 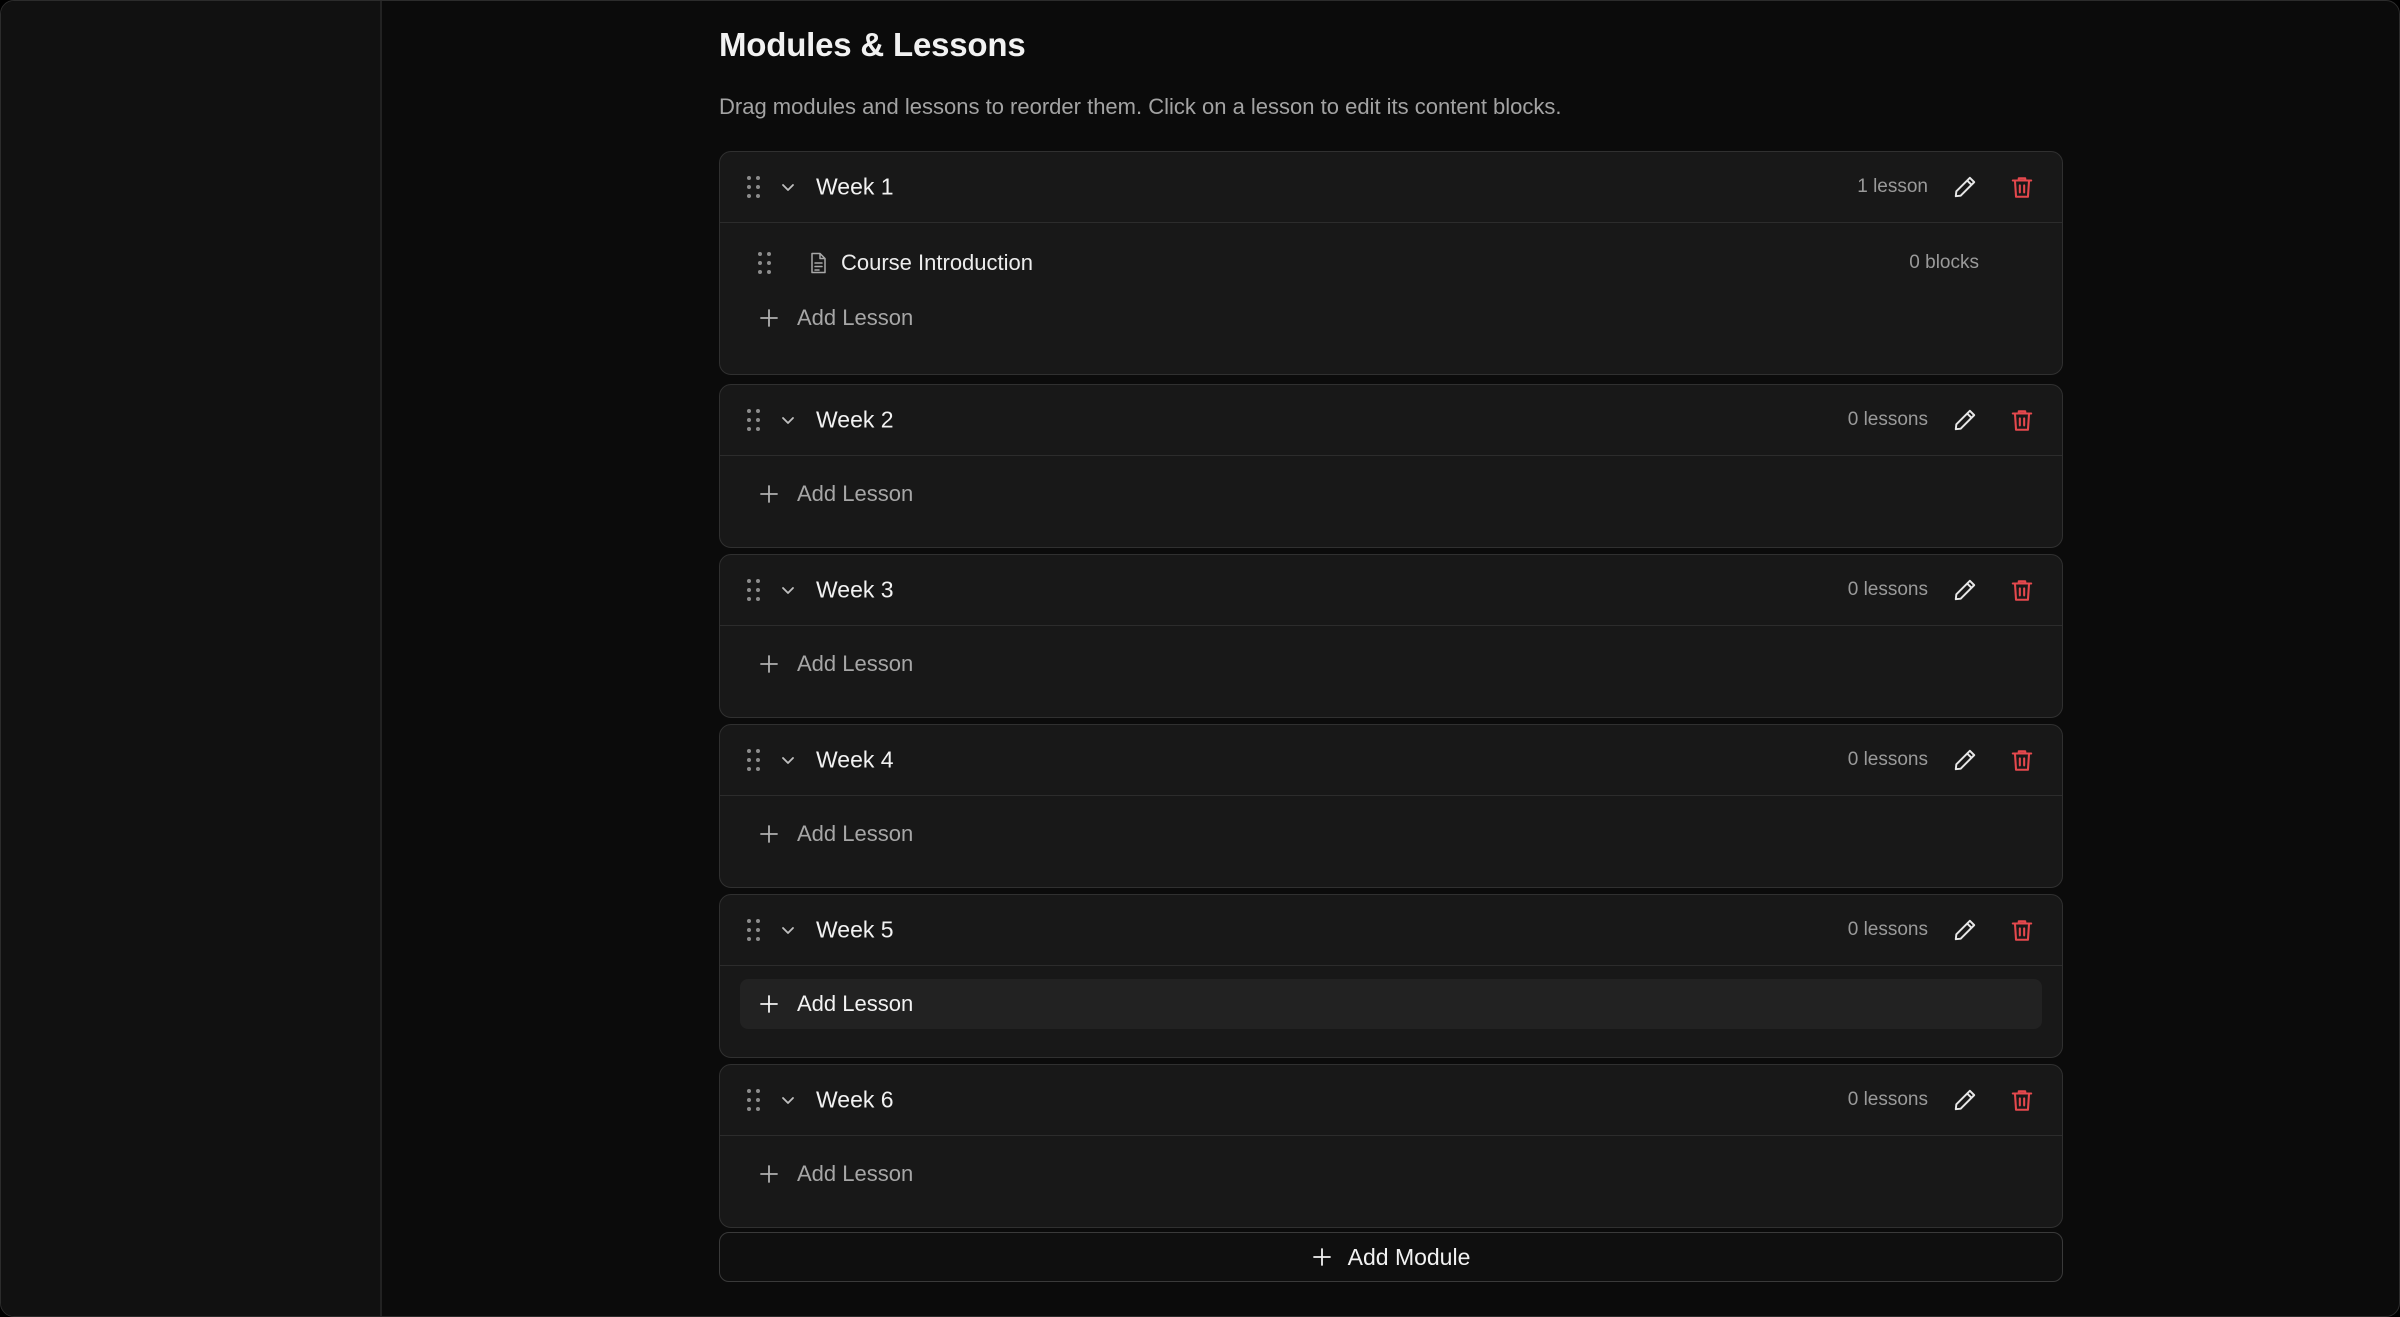 I want to click on module-card: Week 5 0 lessons Add Lesson, so click(x=1391, y=976).